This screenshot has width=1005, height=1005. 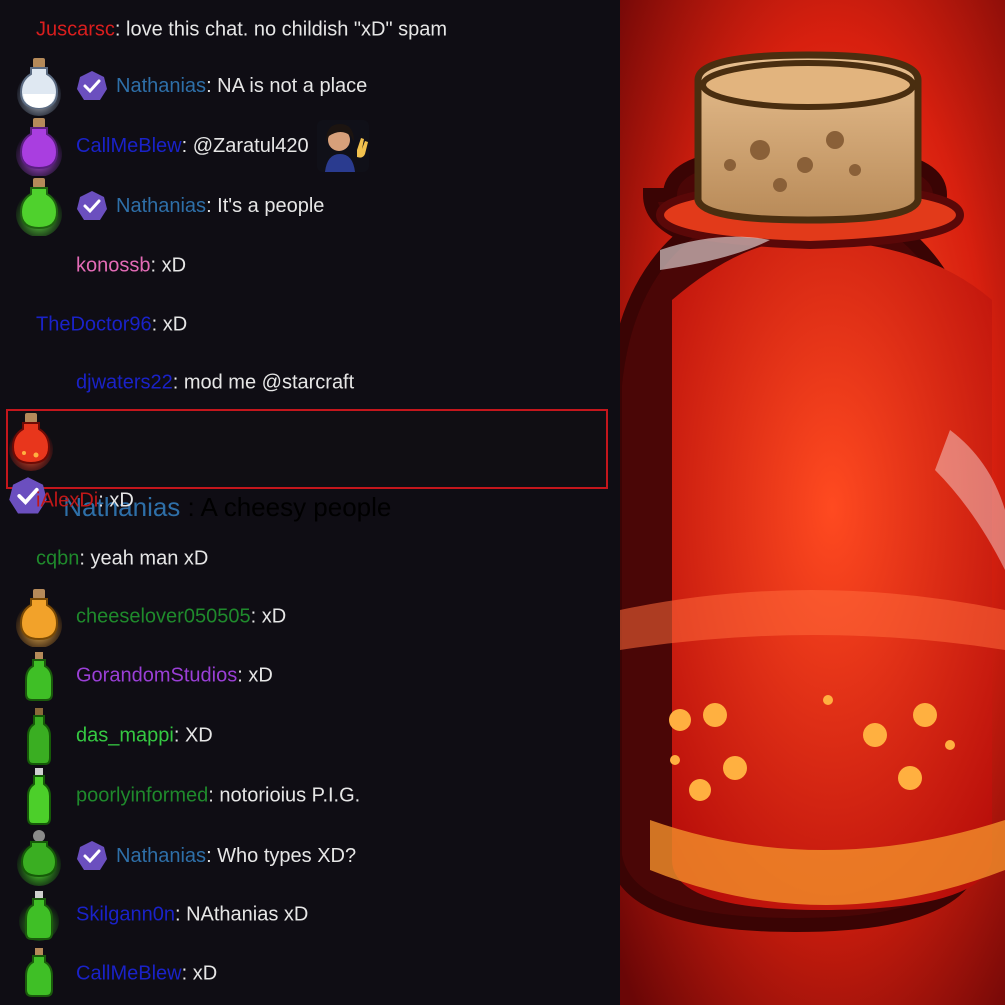 I want to click on chat-message: poorlyinformed : notorioius P.I.G., so click(x=310, y=796).